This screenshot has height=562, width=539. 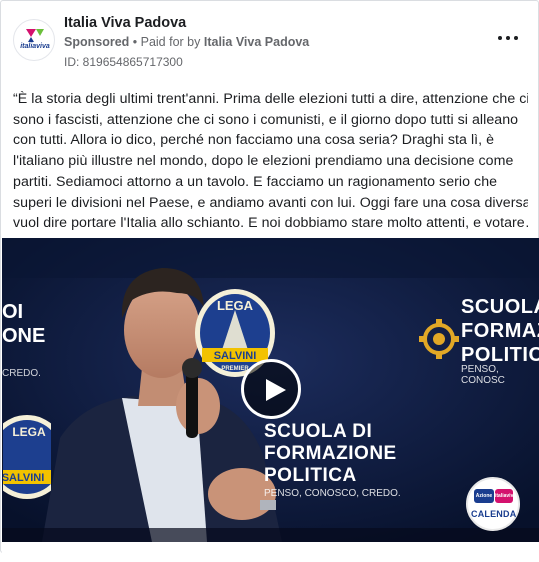 What do you see at coordinates (500, 307) in the screenshot?
I see `backdrop-right-line-1: SCUOLA` at bounding box center [500, 307].